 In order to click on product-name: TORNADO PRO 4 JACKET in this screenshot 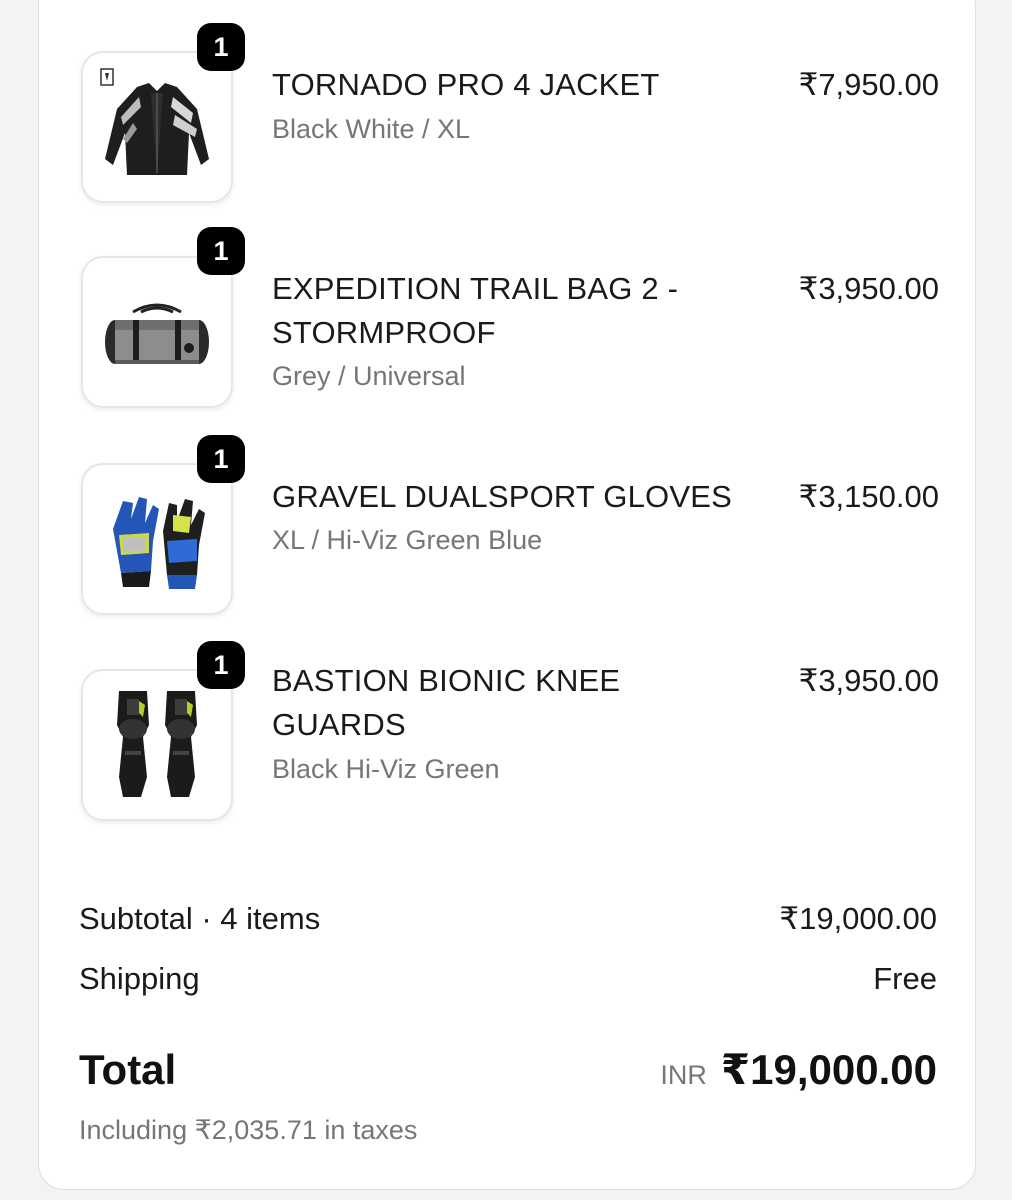, I will do `click(507, 85)`.